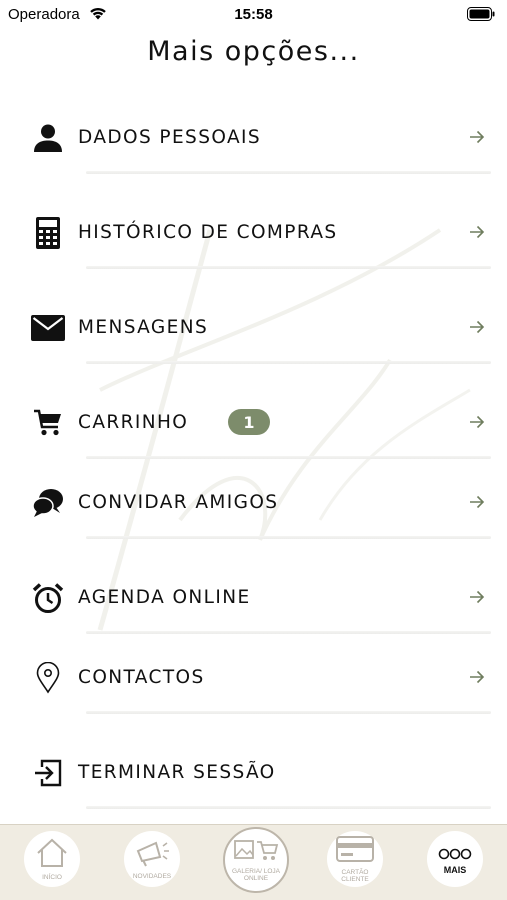 Image resolution: width=507 pixels, height=900 pixels. I want to click on menu-item-terminar-sessao: TERMINAR SESSÃO, so click(253, 776).